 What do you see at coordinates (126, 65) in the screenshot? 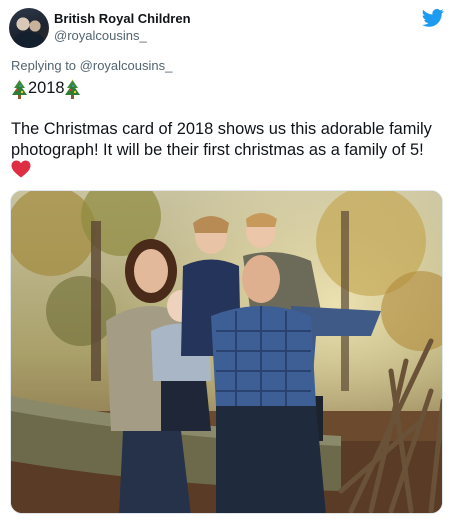
I see `reply-to-link: @royalcousins_` at bounding box center [126, 65].